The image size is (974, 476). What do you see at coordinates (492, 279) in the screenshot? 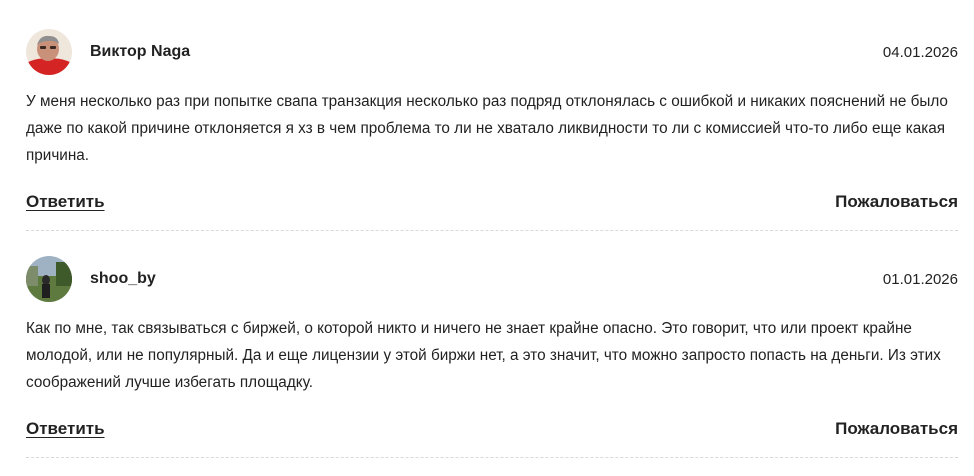
I see `comment-header: shoo_by 01.01.2026` at bounding box center [492, 279].